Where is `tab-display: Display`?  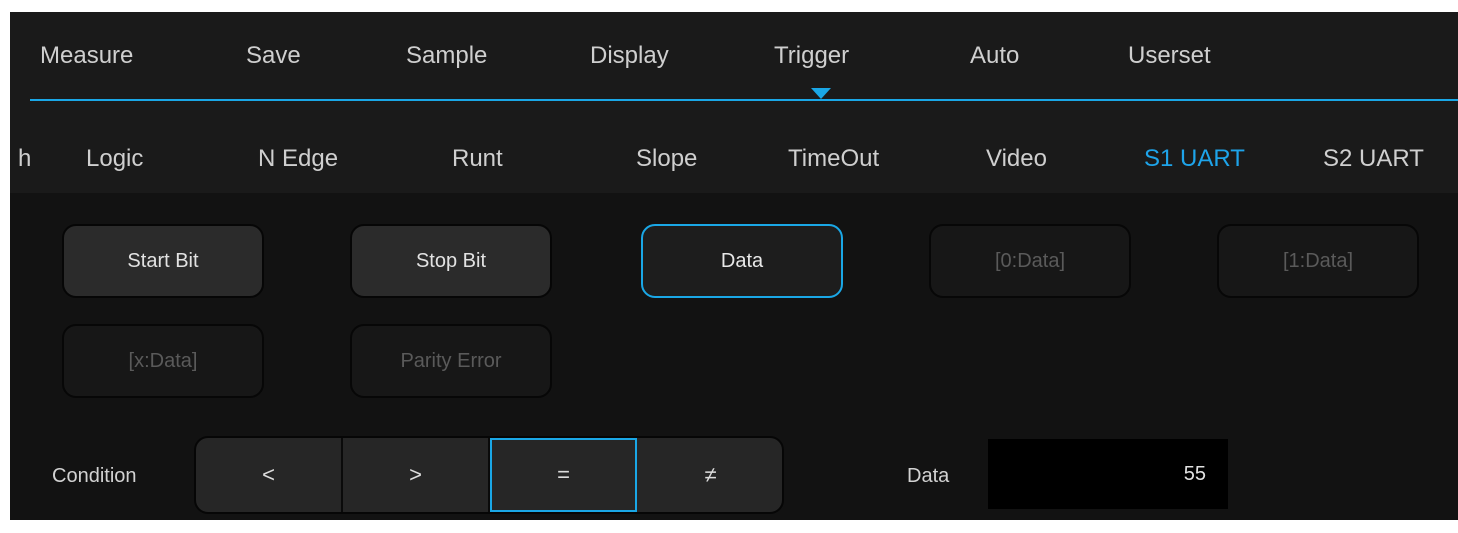
tab-display: Display is located at coordinates (629, 56).